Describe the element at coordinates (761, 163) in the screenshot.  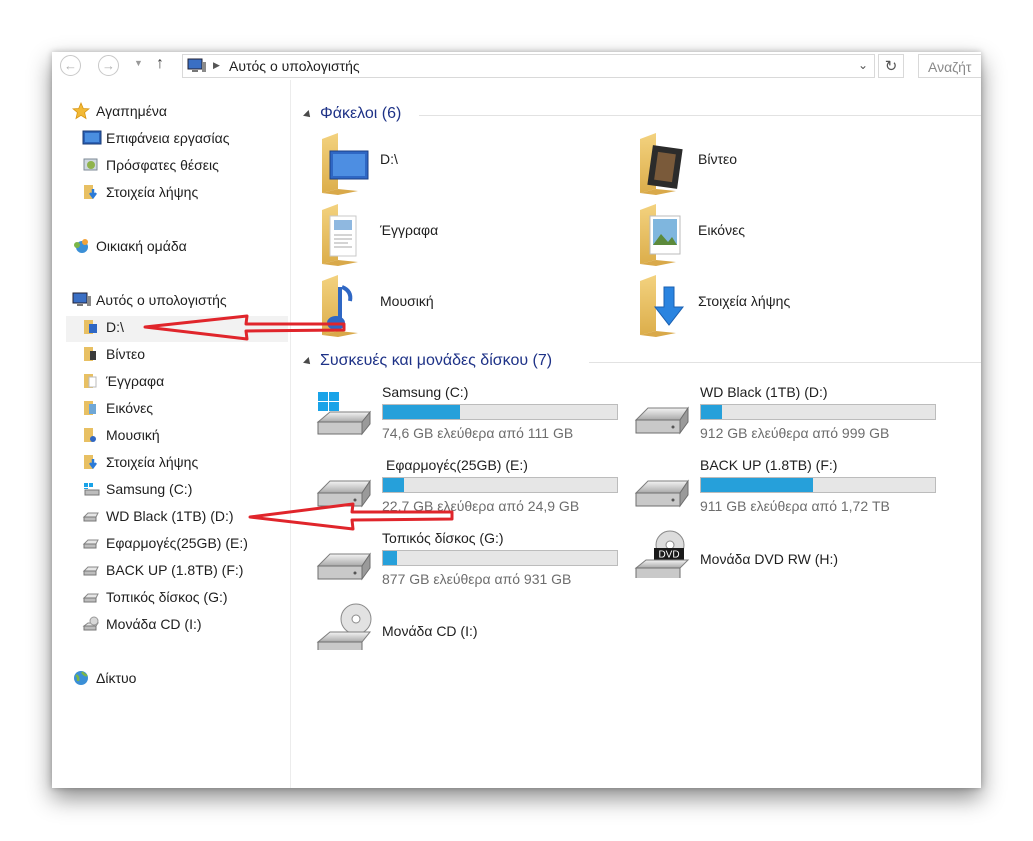
I see `folder-tile-videos: Βίντεο` at that location.